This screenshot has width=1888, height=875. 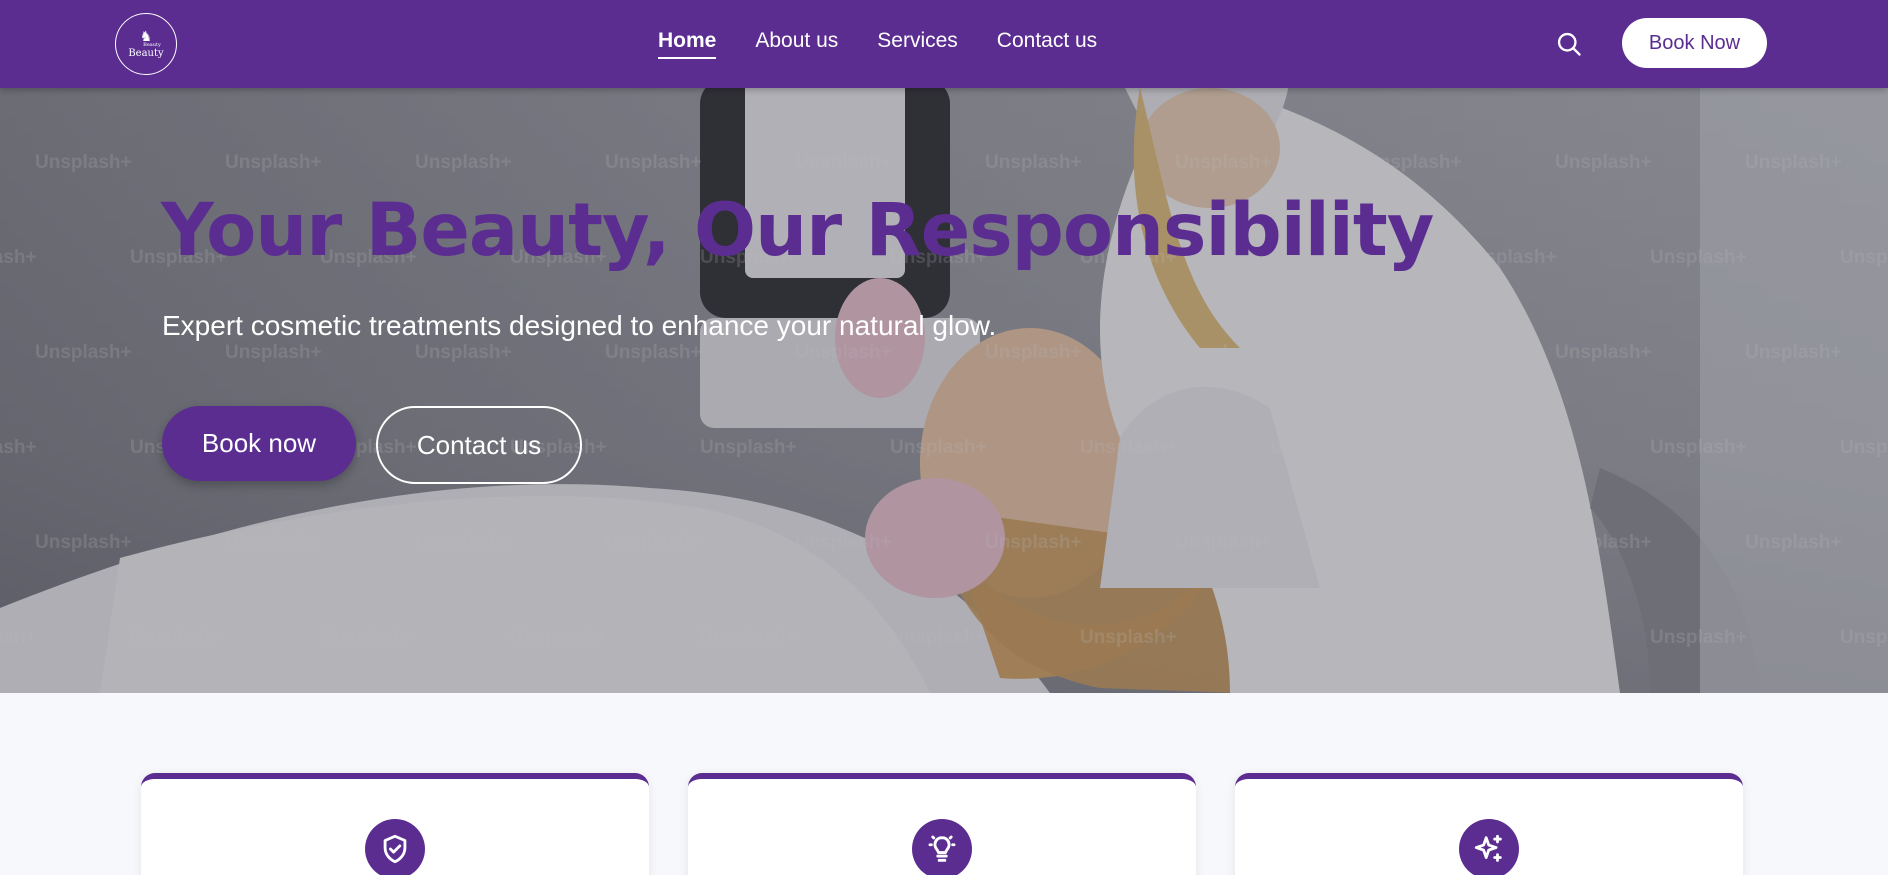 I want to click on hero-book-now-button: Book now, so click(x=259, y=443).